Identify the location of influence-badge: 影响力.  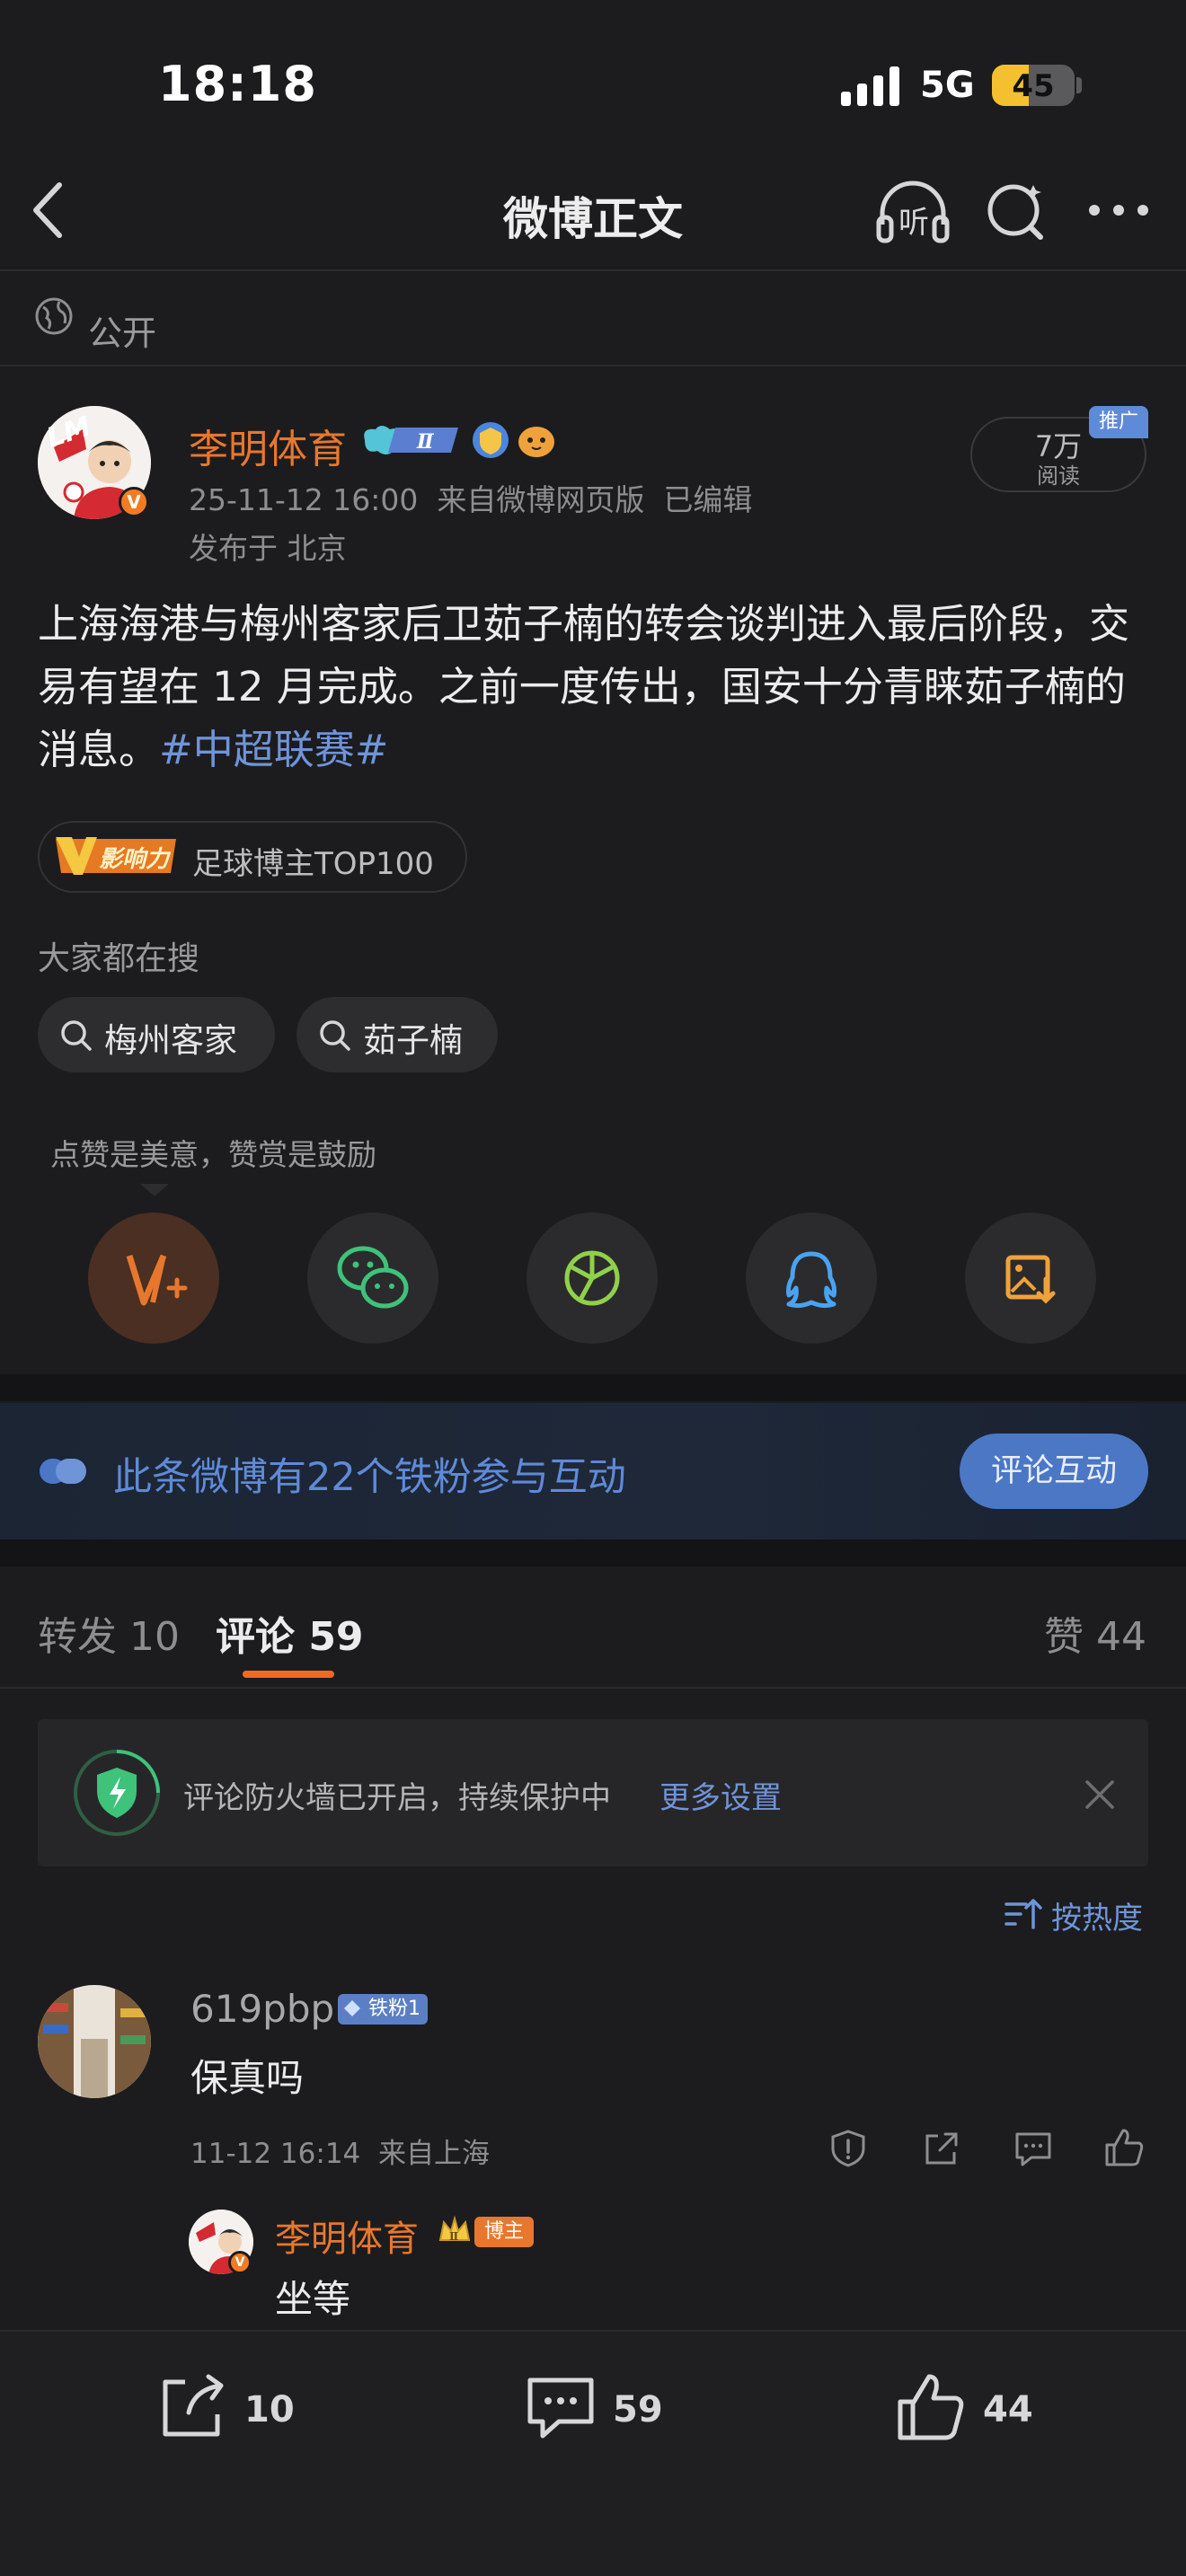
(116, 856).